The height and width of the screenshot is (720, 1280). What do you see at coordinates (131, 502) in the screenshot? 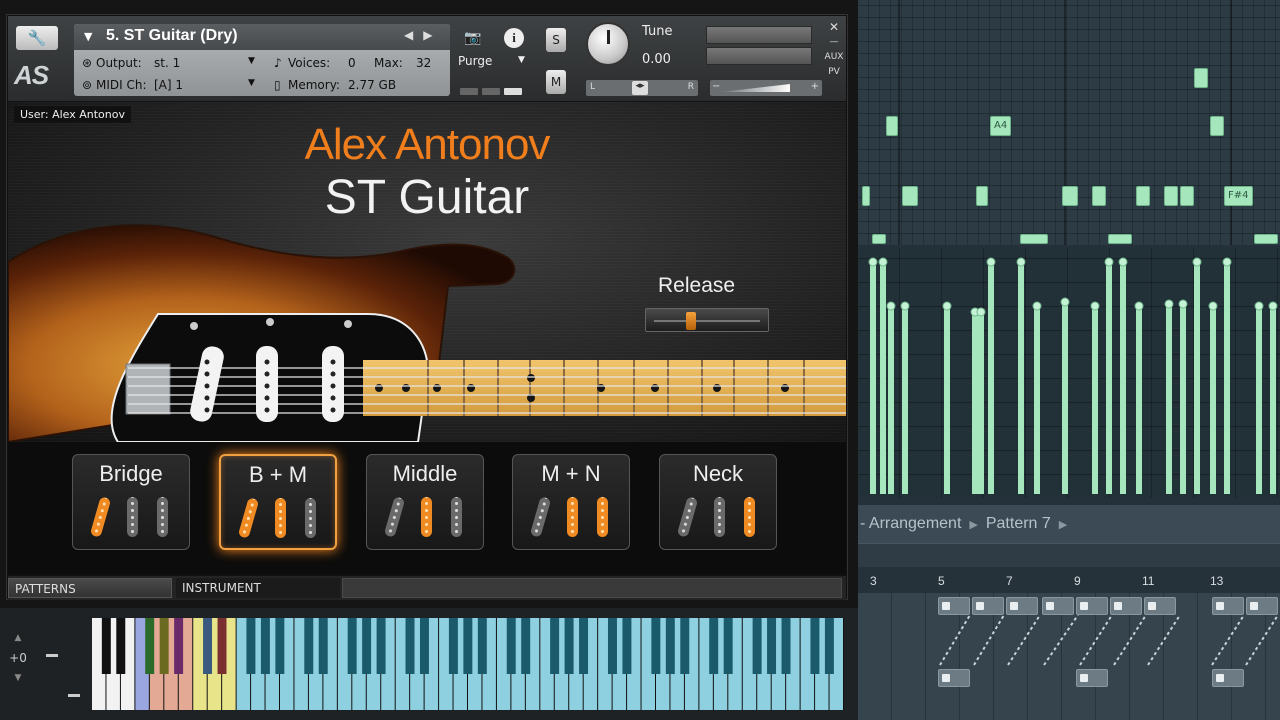
I see `pickup-bridge-button: Bridge` at bounding box center [131, 502].